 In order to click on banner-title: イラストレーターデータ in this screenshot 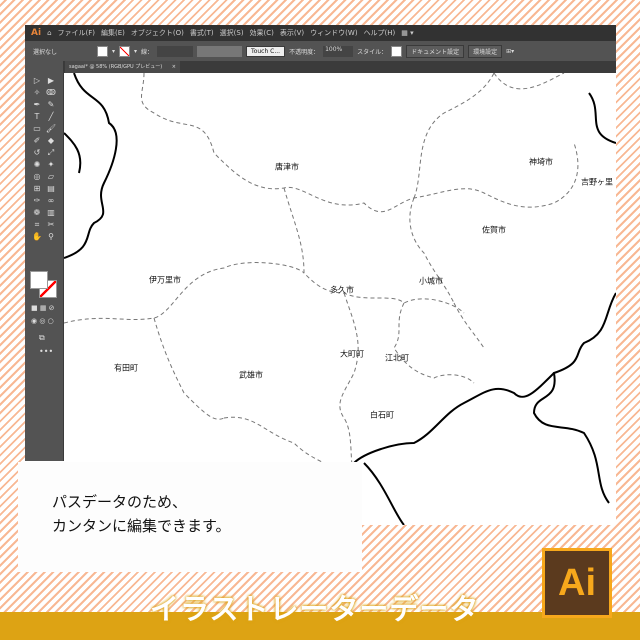, I will do `click(315, 609)`.